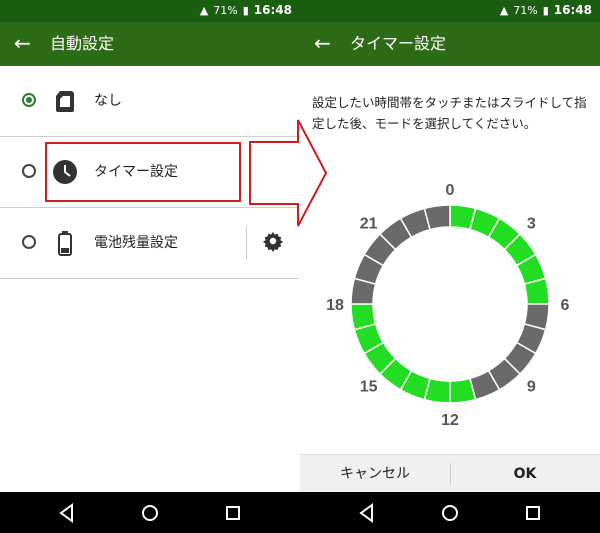 This screenshot has width=600, height=533. What do you see at coordinates (369, 386) in the screenshot?
I see `hour-label: 15` at bounding box center [369, 386].